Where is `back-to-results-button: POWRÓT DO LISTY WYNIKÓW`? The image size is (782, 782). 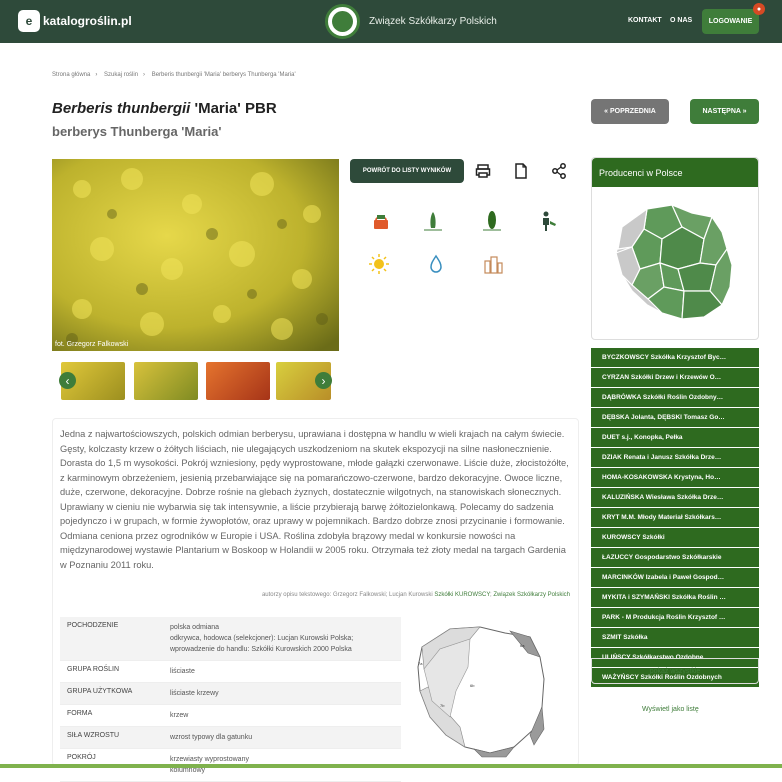
back-to-results-button: POWRÓT DO LISTY WYNIKÓW is located at coordinates (407, 171).